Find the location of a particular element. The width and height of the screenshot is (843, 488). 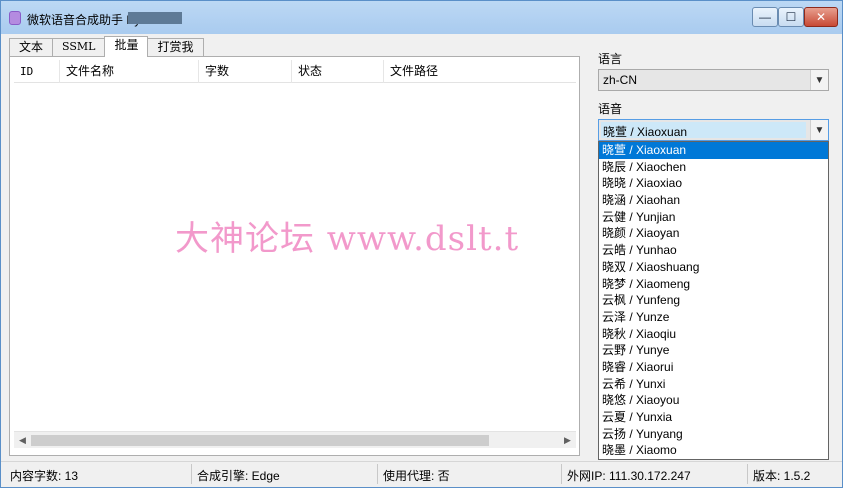

voice-value: 晓萱 / Xiaoxuan is located at coordinates (645, 132).